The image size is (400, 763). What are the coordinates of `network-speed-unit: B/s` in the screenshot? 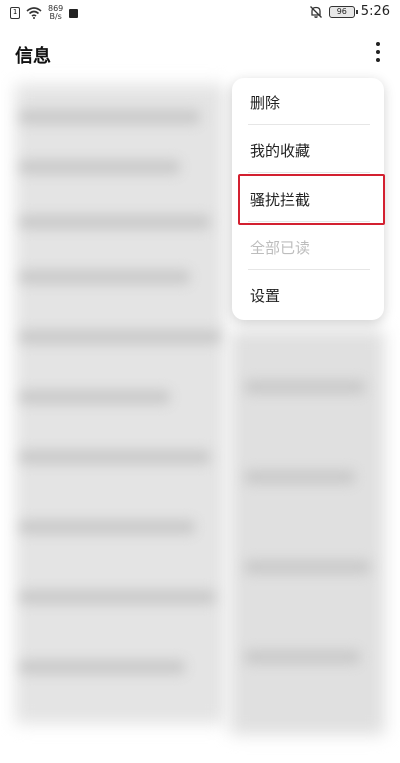 It's located at (55, 16).